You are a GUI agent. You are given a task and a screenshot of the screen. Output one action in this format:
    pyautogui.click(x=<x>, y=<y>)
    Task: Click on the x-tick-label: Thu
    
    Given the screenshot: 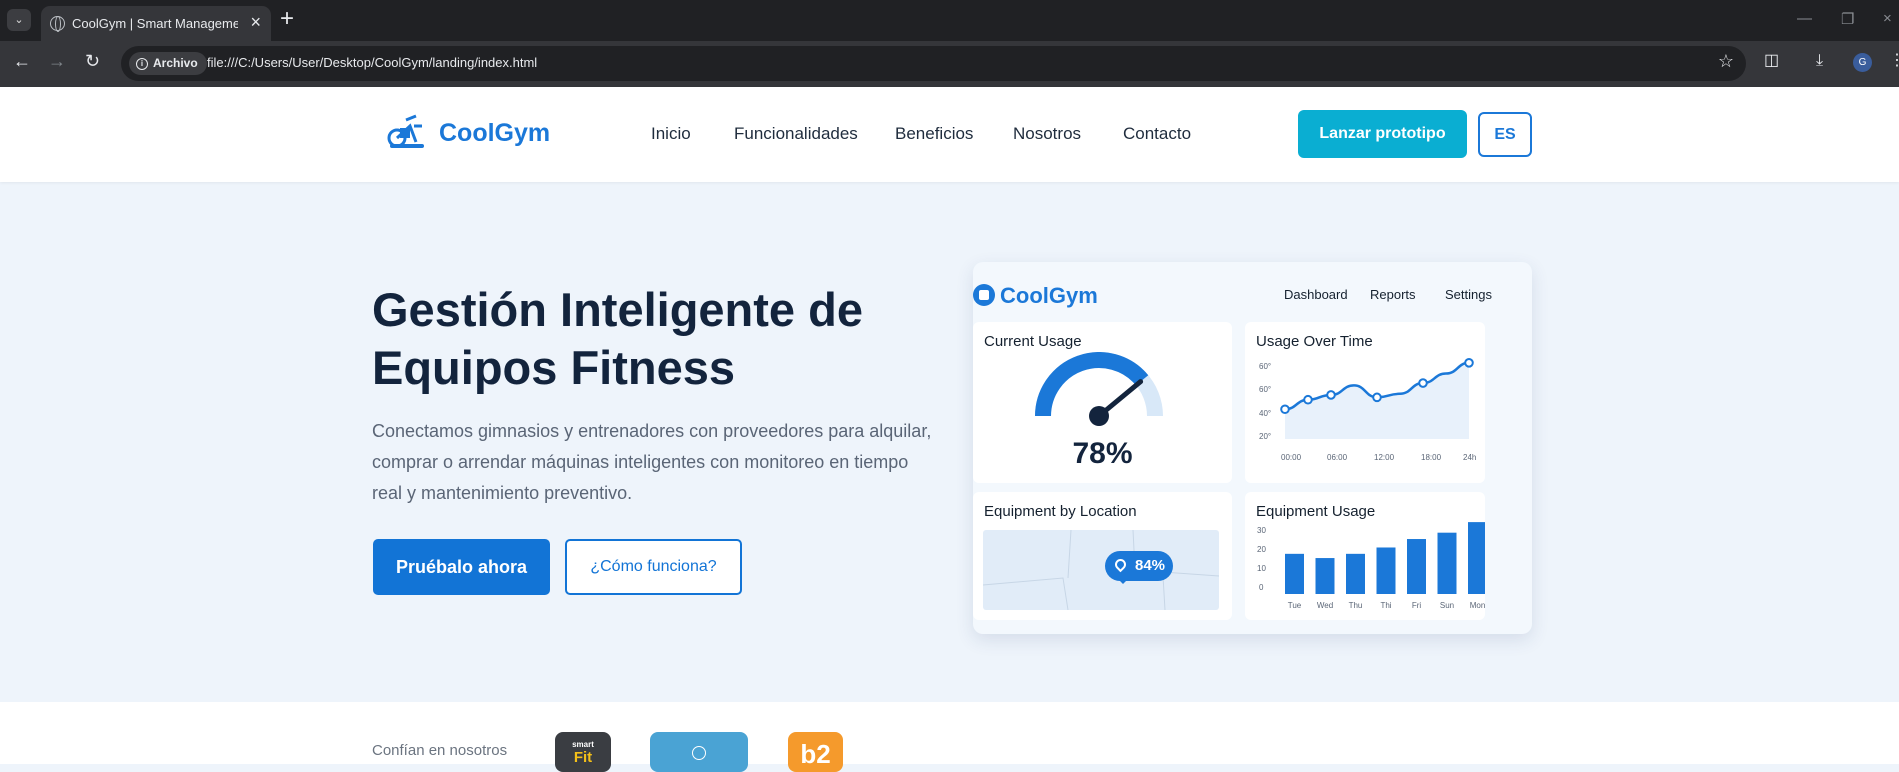 What is the action you would take?
    pyautogui.click(x=1356, y=605)
    